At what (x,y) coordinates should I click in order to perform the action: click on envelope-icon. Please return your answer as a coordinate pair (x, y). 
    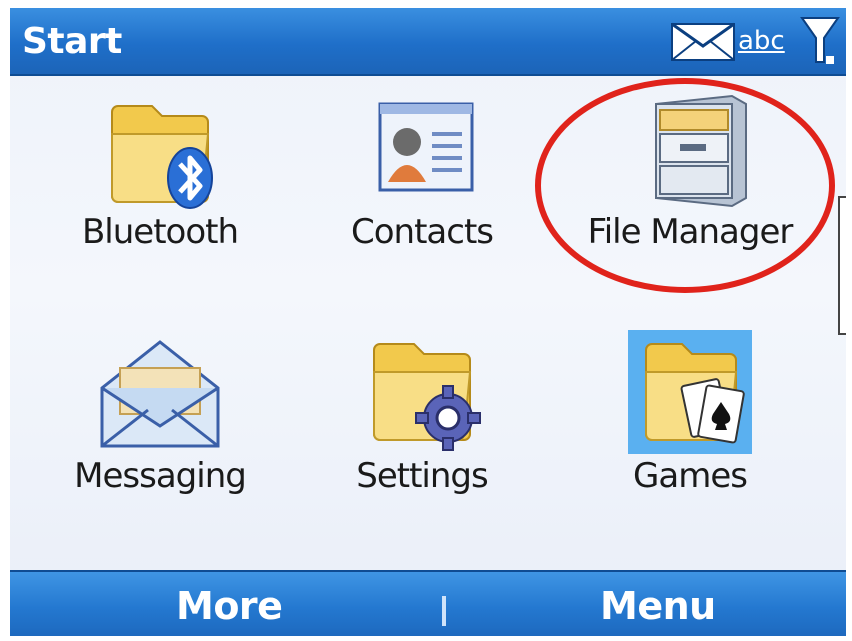
    Looking at the image, I should click on (703, 41).